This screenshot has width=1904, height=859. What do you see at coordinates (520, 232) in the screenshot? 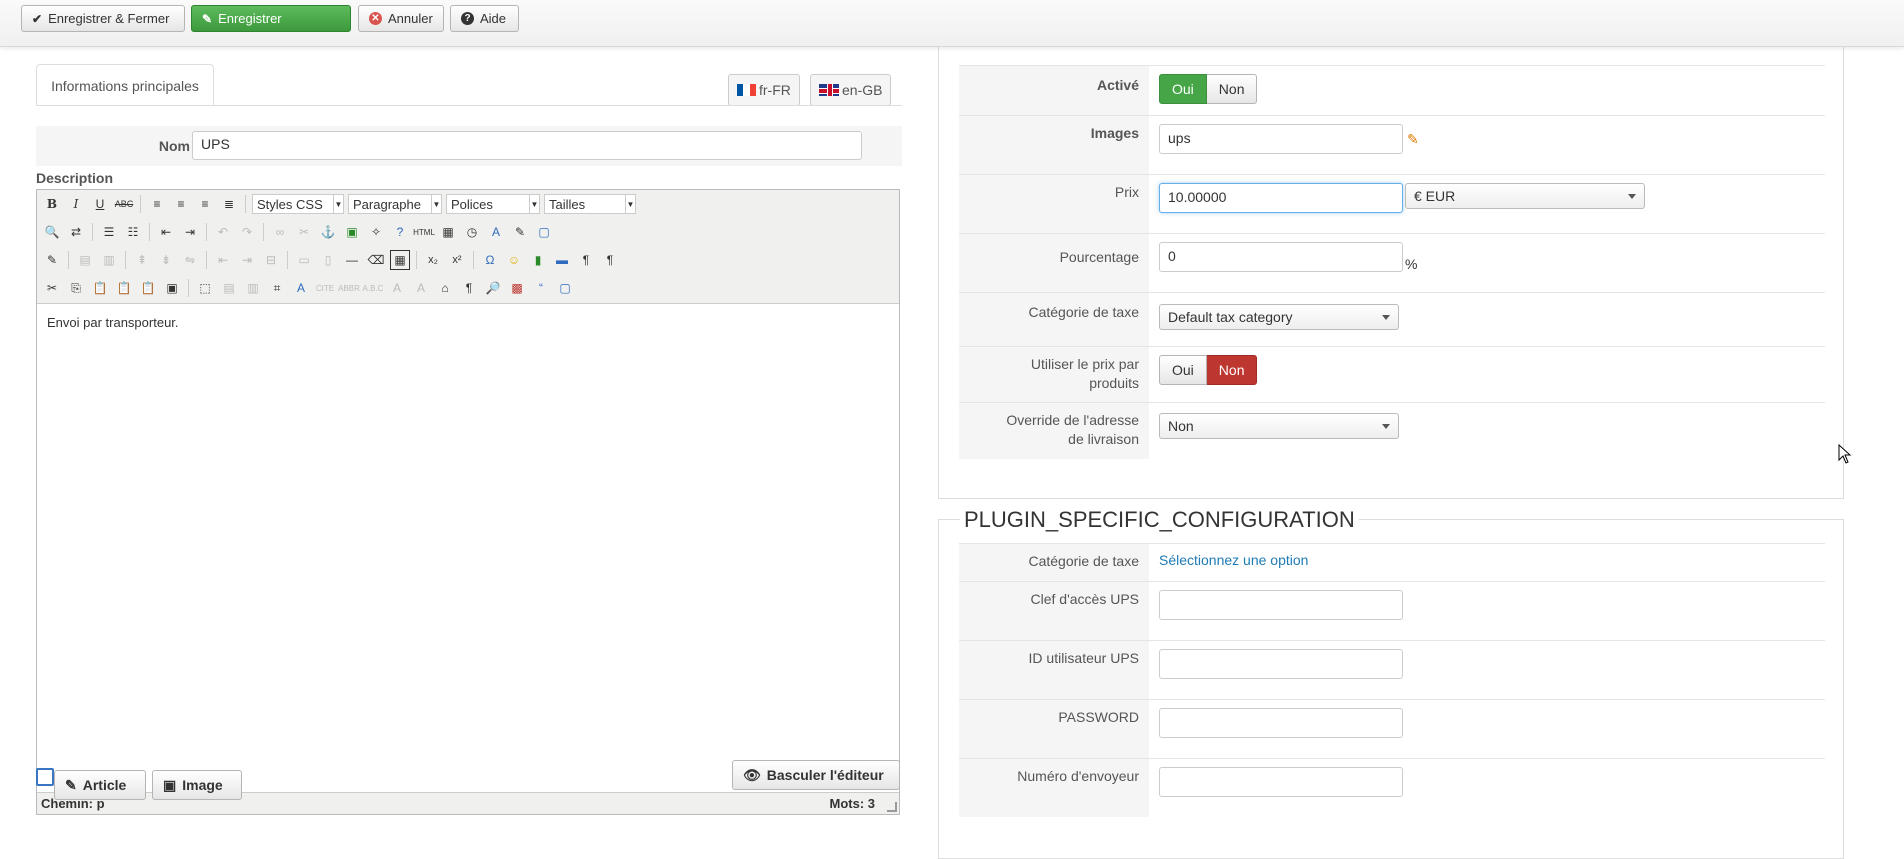
I see `highlight-icon: ✎` at bounding box center [520, 232].